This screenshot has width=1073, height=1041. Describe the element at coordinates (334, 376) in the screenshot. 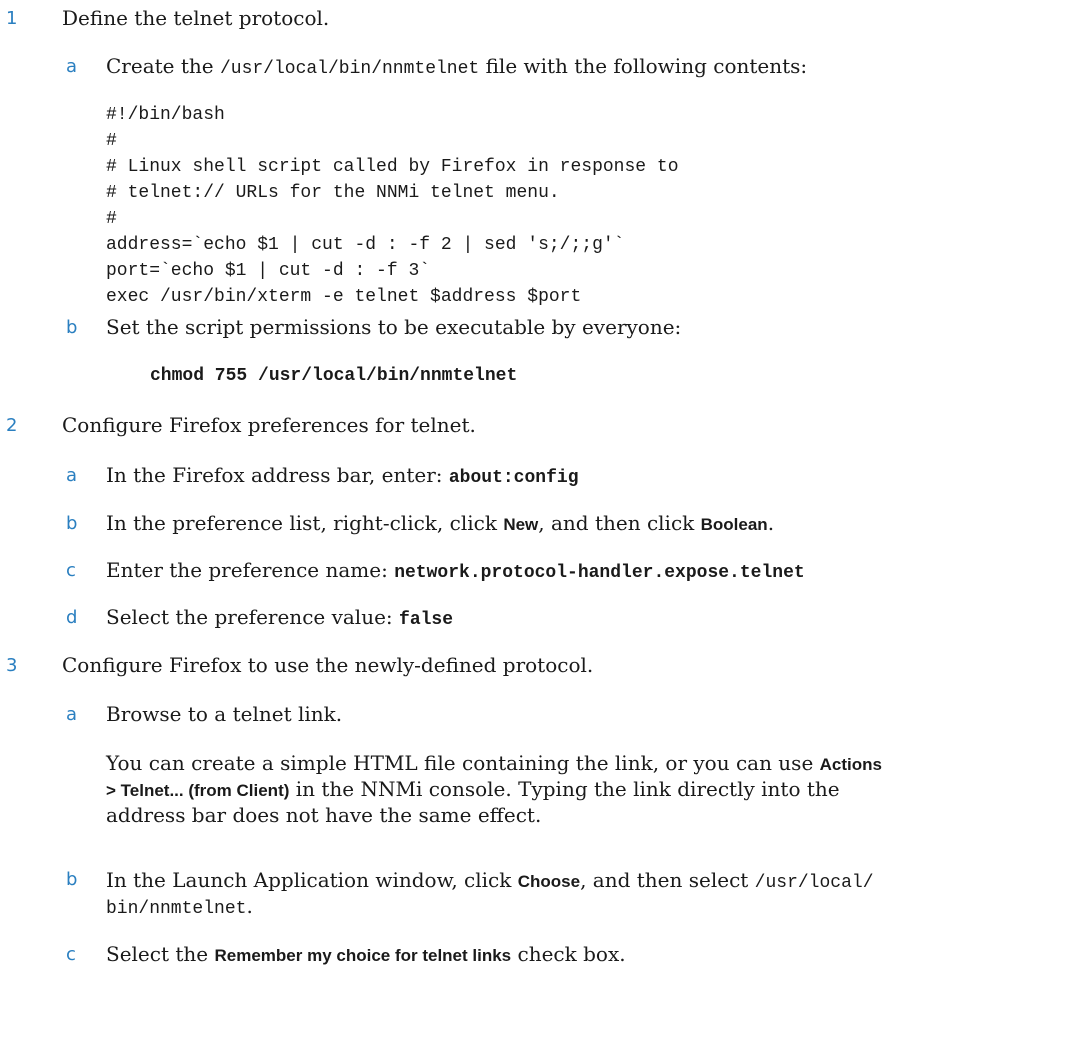

I see `chmod-command: chmod 755 /usr/local/bin/nnmtelnet` at that location.